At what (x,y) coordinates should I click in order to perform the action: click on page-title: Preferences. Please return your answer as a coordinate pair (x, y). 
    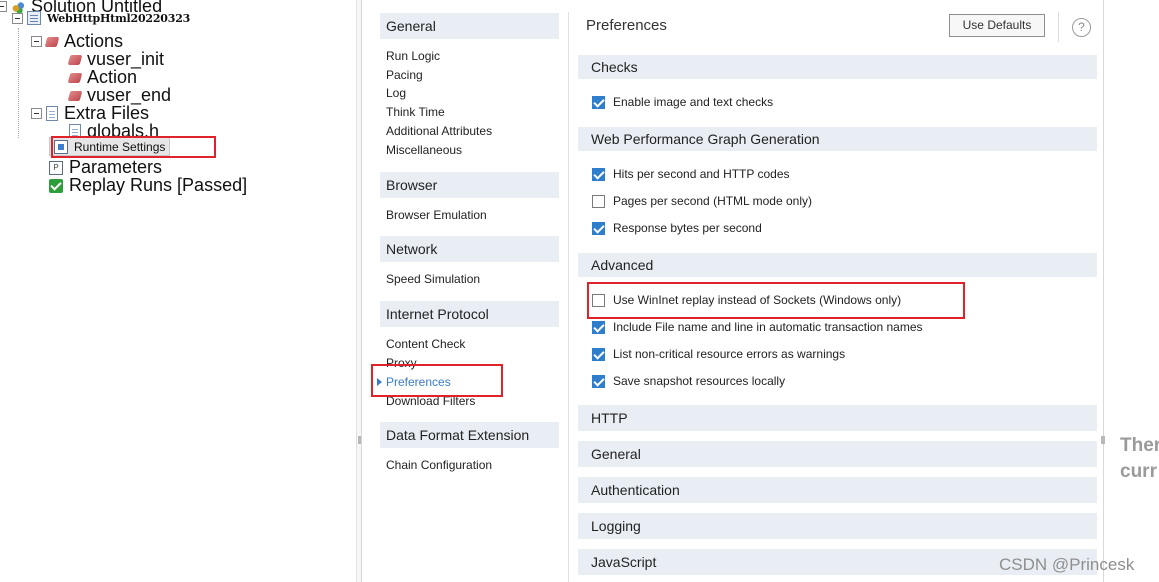
    Looking at the image, I should click on (626, 25).